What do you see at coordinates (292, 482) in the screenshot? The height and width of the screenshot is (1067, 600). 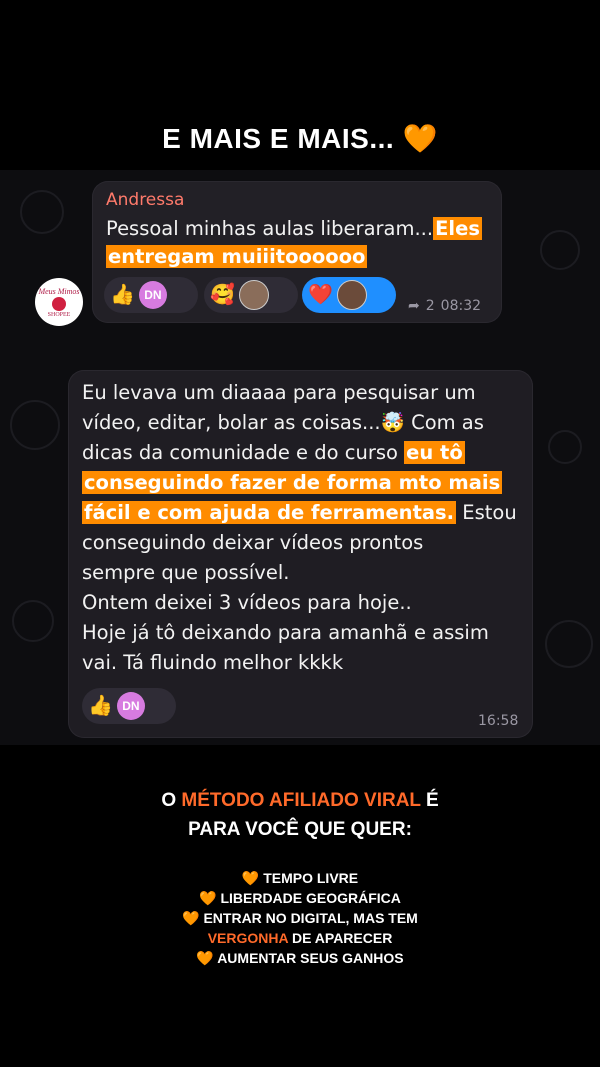 I see `message-highlight: conseguindo fazer de forma mto mais` at bounding box center [292, 482].